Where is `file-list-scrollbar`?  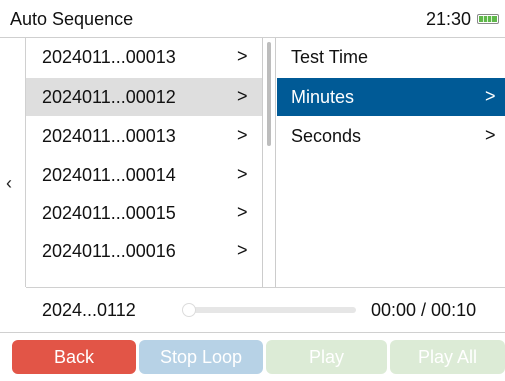
file-list-scrollbar is located at coordinates (269, 162).